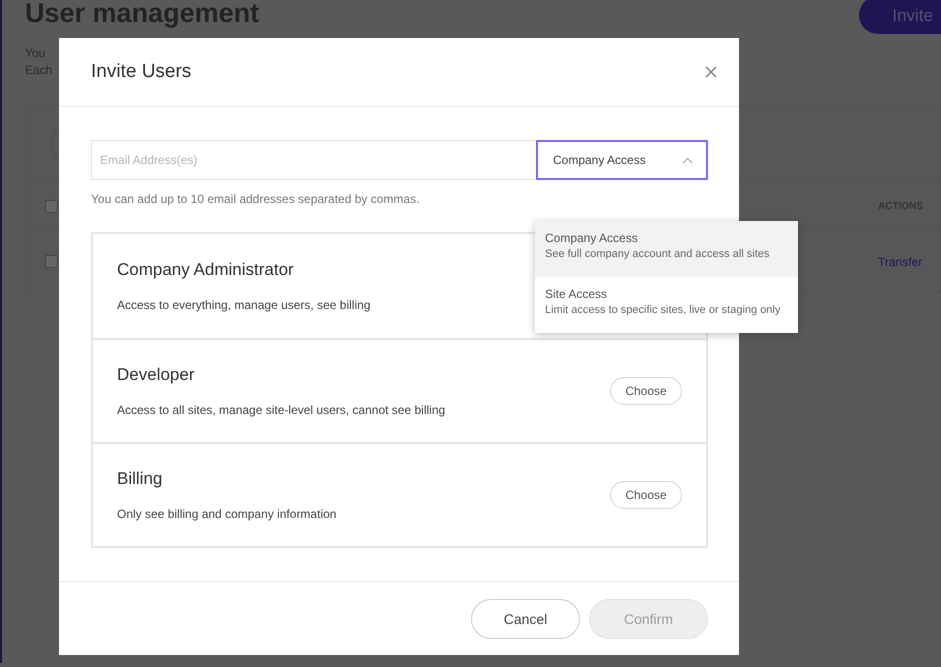 The height and width of the screenshot is (667, 941). What do you see at coordinates (205, 270) in the screenshot?
I see `role-name: Company Administrator` at bounding box center [205, 270].